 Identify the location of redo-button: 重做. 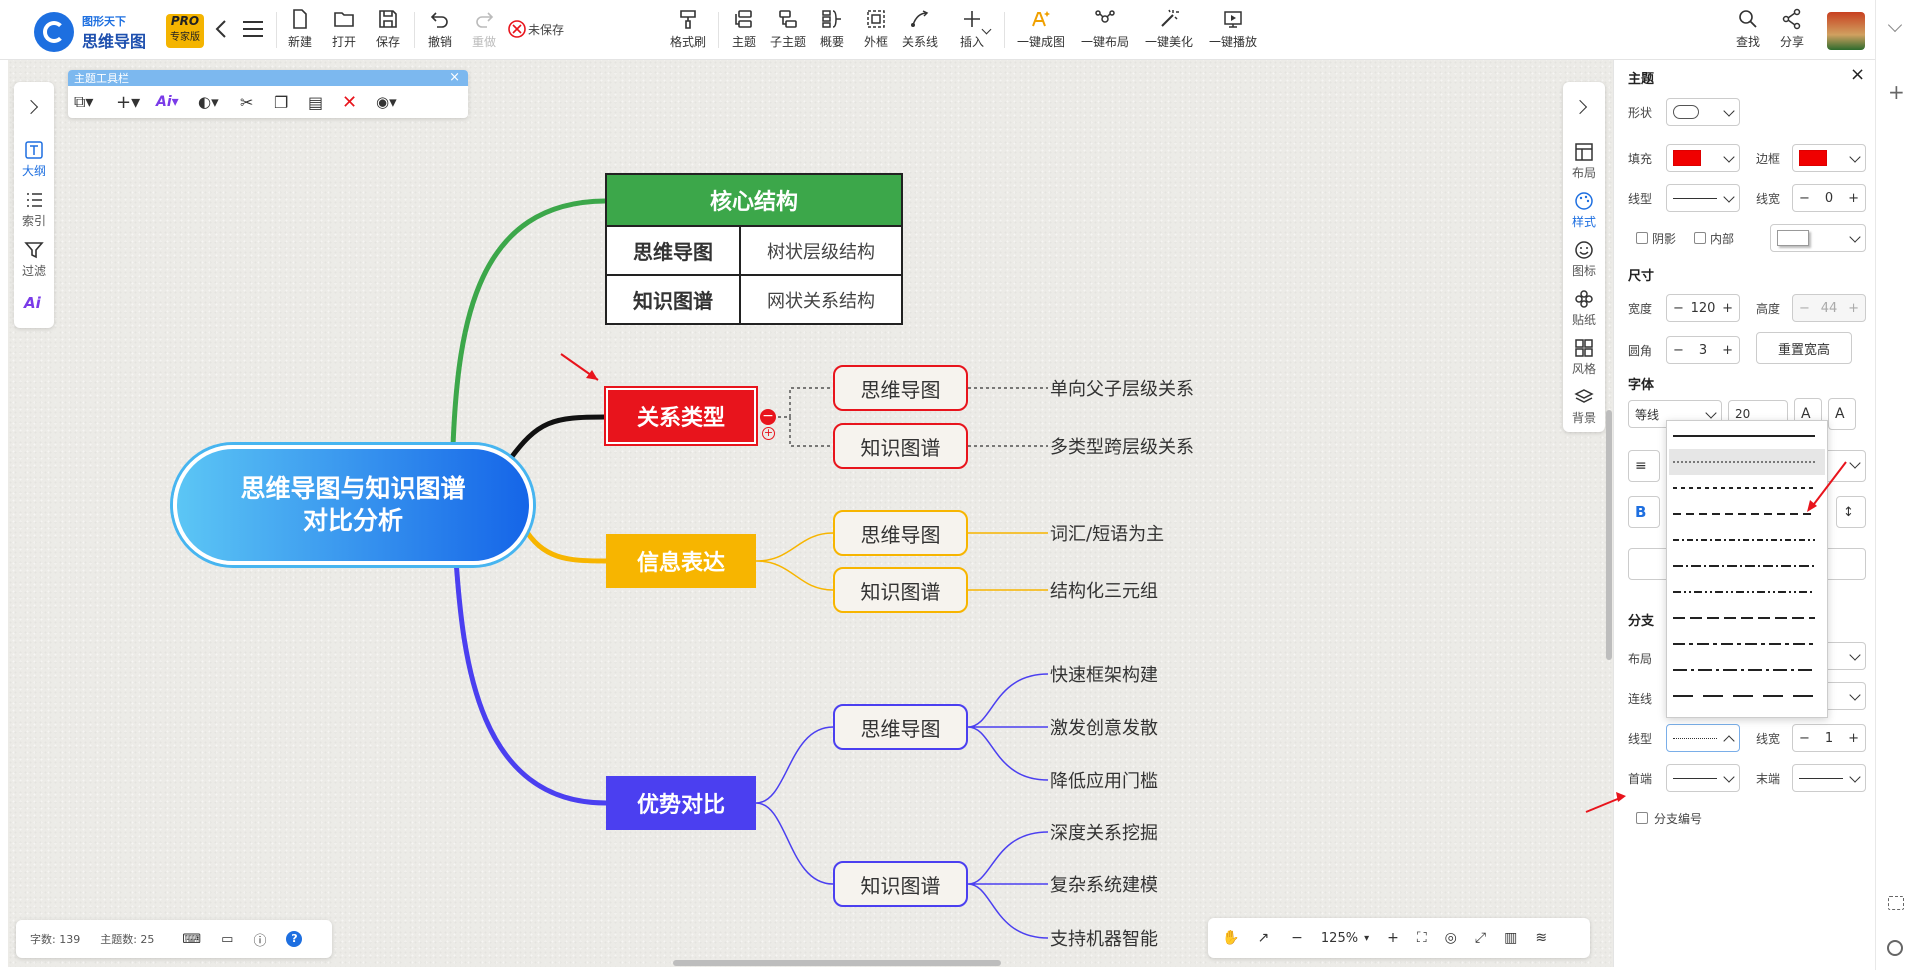
(484, 31).